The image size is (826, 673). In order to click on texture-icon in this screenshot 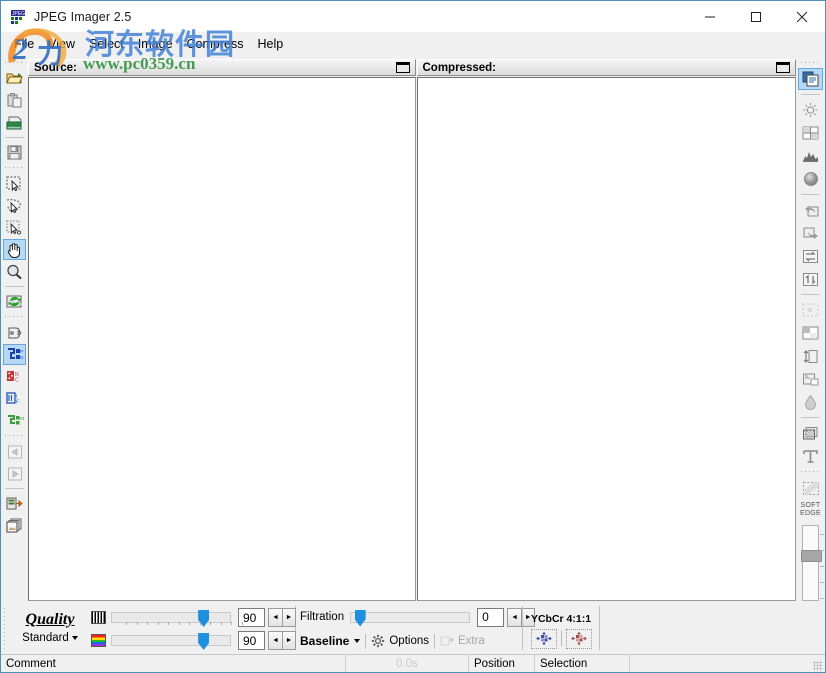, I will do `click(810, 433)`.